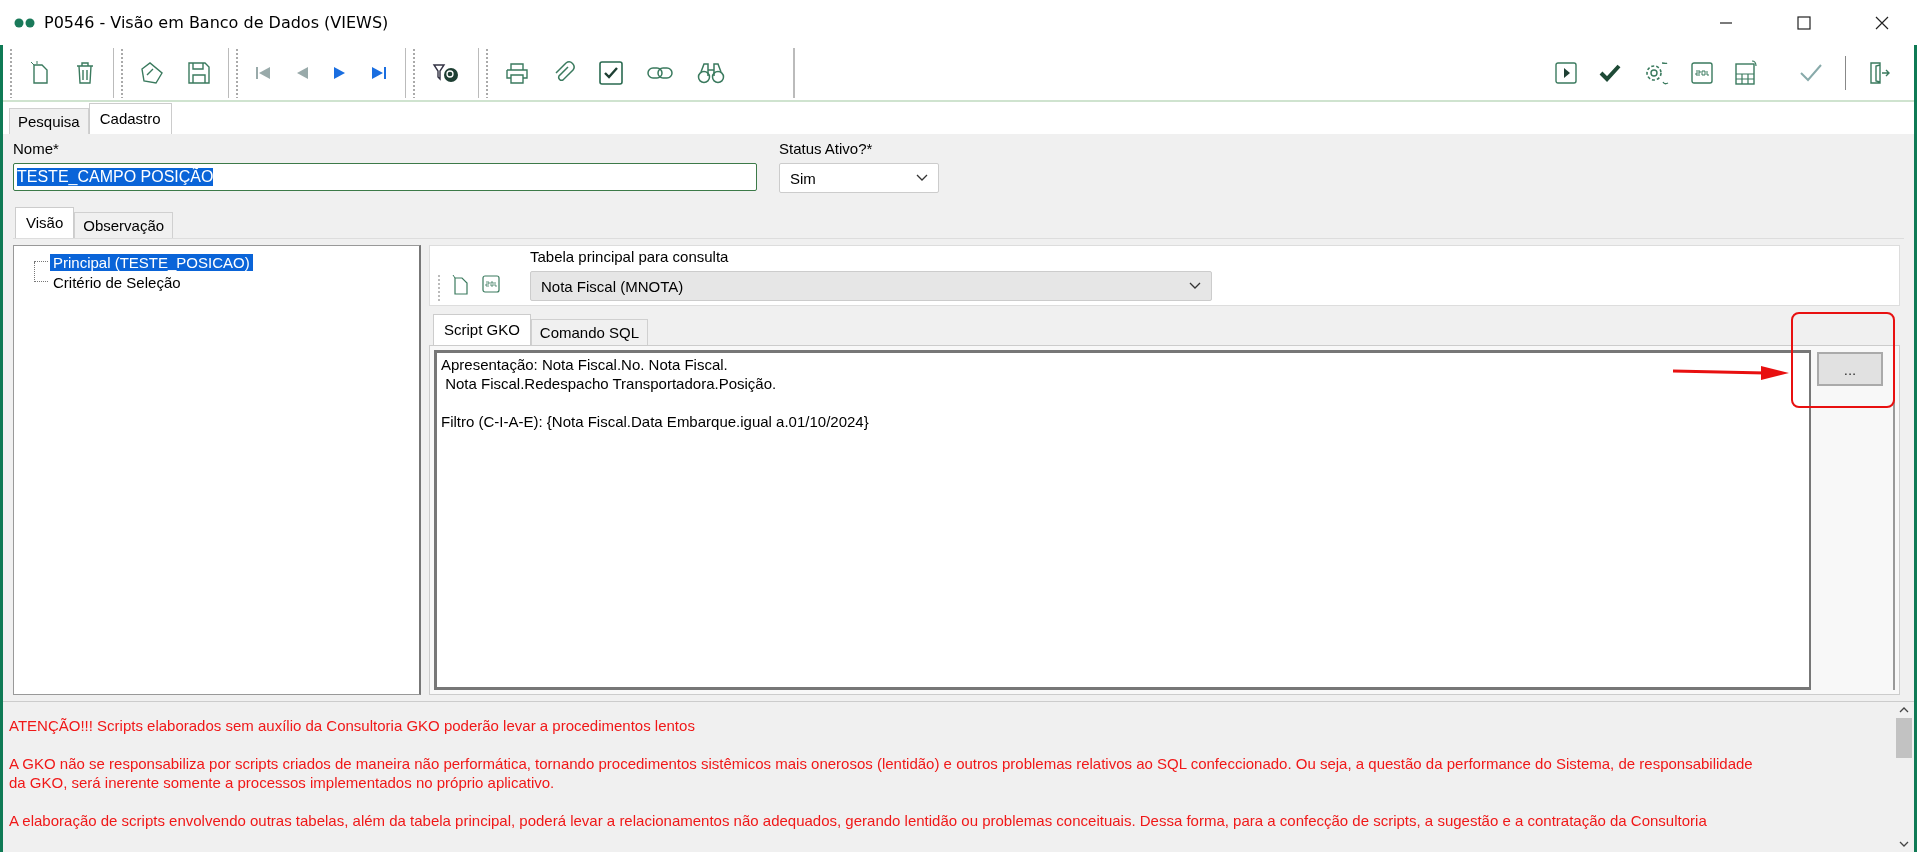 Image resolution: width=1917 pixels, height=852 pixels. I want to click on tab: Observação, so click(124, 225).